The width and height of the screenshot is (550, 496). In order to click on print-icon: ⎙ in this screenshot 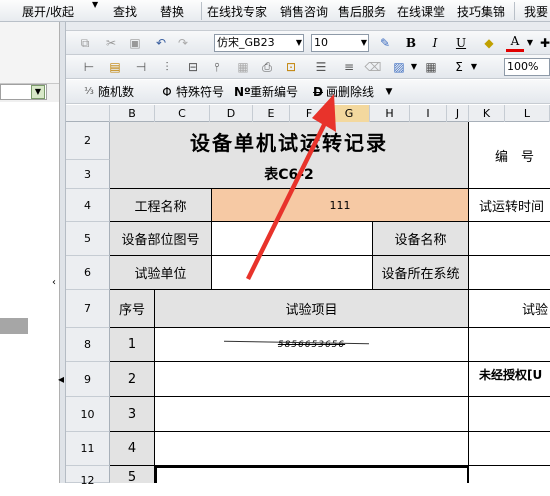, I will do `click(267, 67)`.